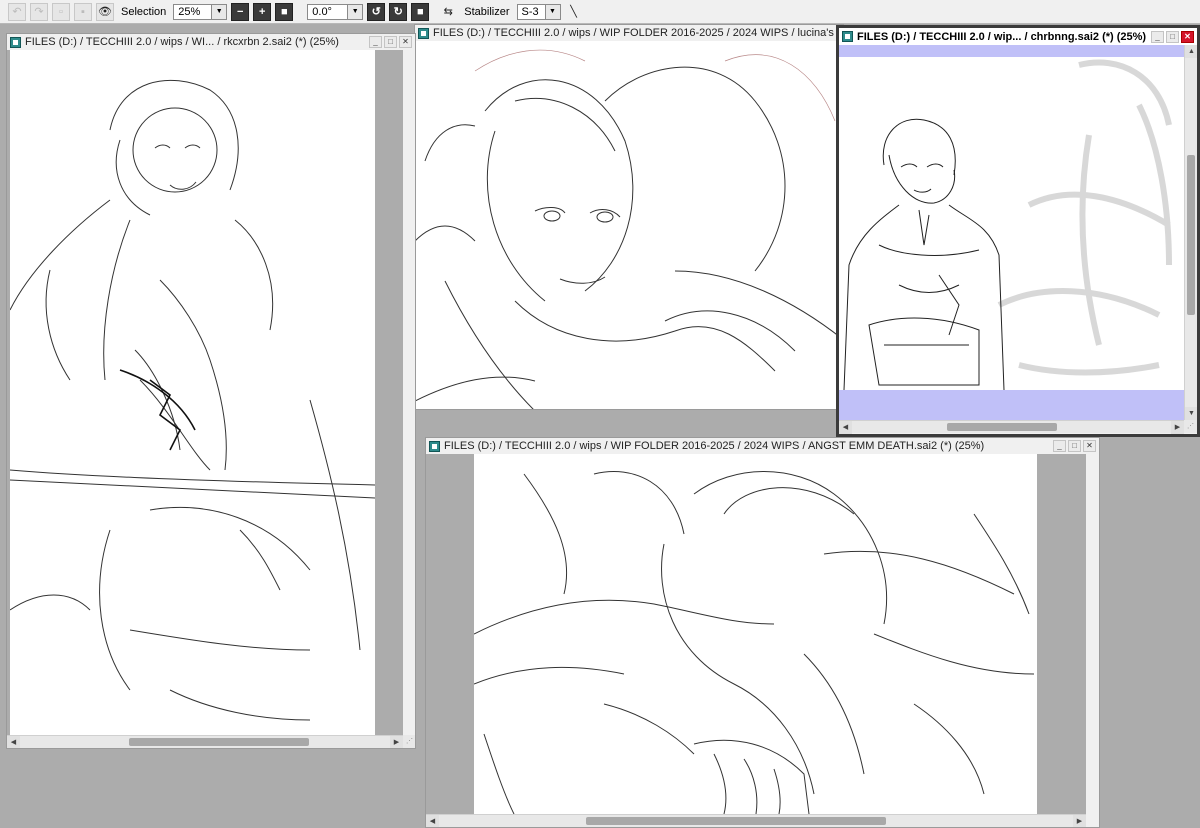 The height and width of the screenshot is (828, 1200). I want to click on canvas-viewport, so click(1011, 232).